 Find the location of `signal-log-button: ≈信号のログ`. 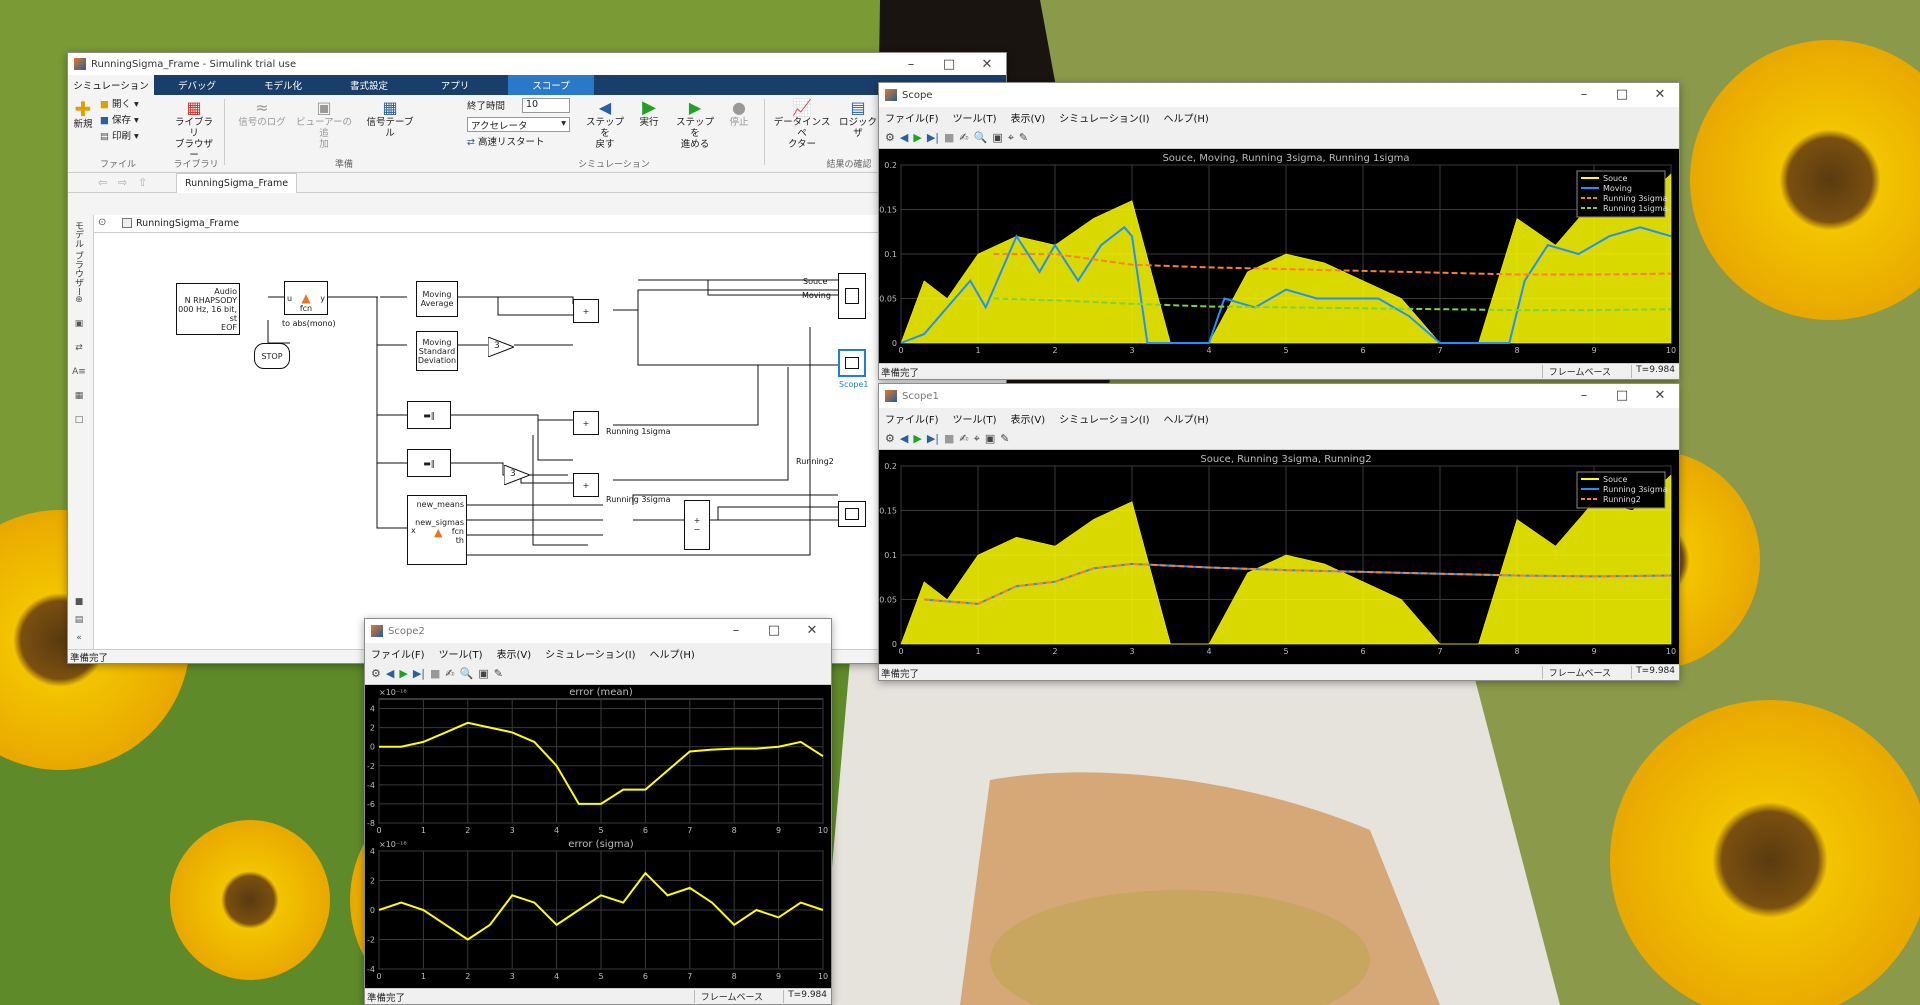

signal-log-button: ≈信号のログ is located at coordinates (262, 113).